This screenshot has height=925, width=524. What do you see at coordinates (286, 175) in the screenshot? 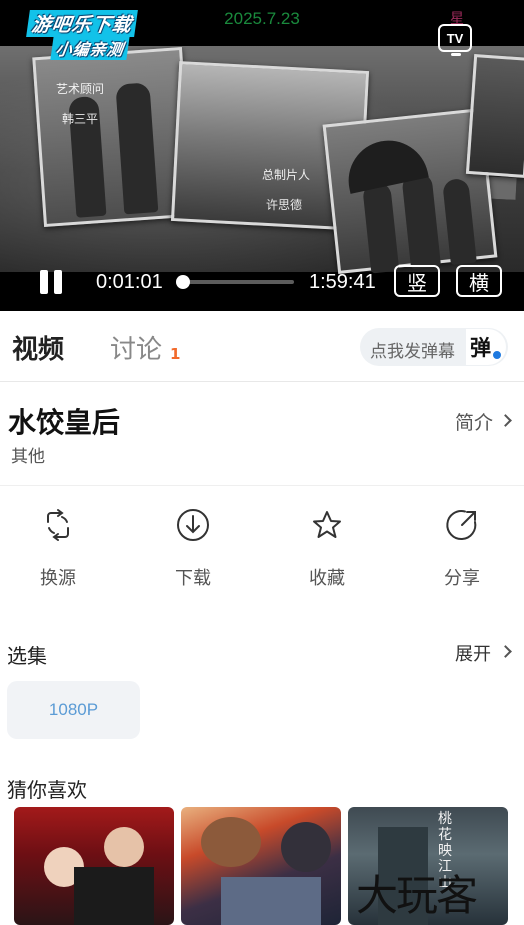
I see `credit-text: 总制片人` at bounding box center [286, 175].